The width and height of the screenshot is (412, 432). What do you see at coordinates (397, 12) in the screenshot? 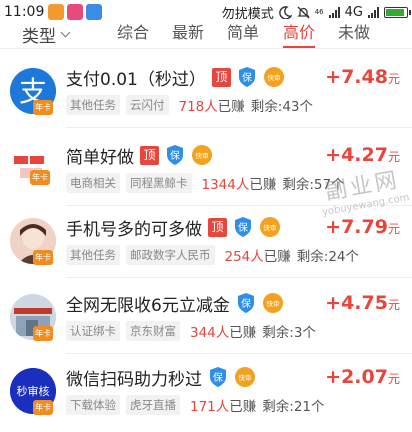
I see `battery-icon` at bounding box center [397, 12].